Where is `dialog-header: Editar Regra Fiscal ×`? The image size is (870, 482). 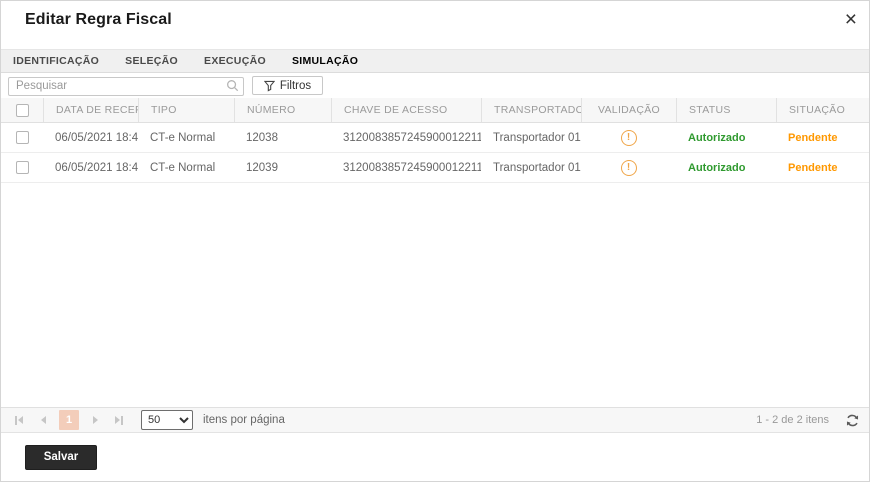 dialog-header: Editar Regra Fiscal × is located at coordinates (435, 25).